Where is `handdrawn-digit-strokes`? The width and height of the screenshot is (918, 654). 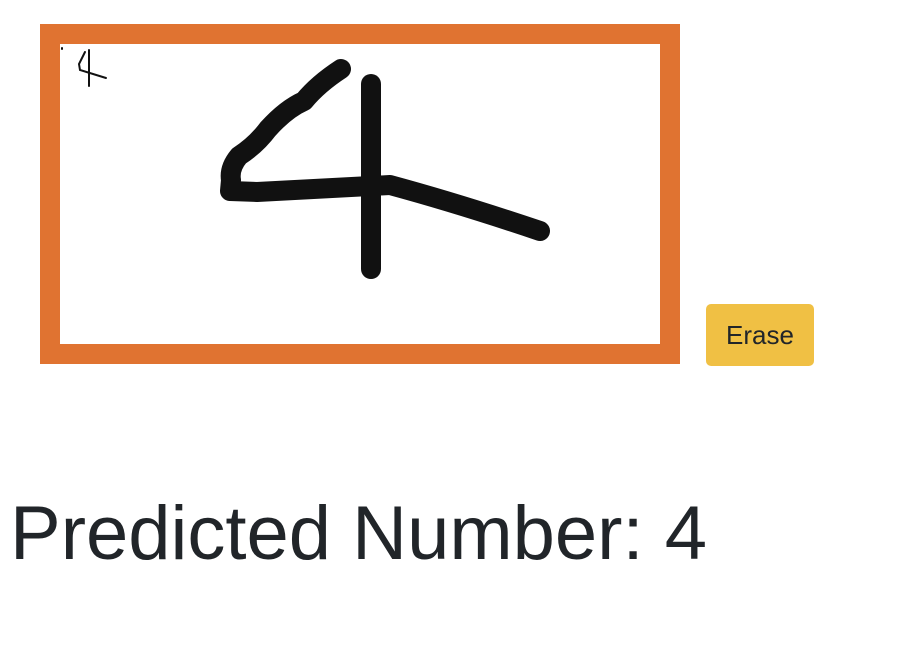
handdrawn-digit-strokes is located at coordinates (385, 169).